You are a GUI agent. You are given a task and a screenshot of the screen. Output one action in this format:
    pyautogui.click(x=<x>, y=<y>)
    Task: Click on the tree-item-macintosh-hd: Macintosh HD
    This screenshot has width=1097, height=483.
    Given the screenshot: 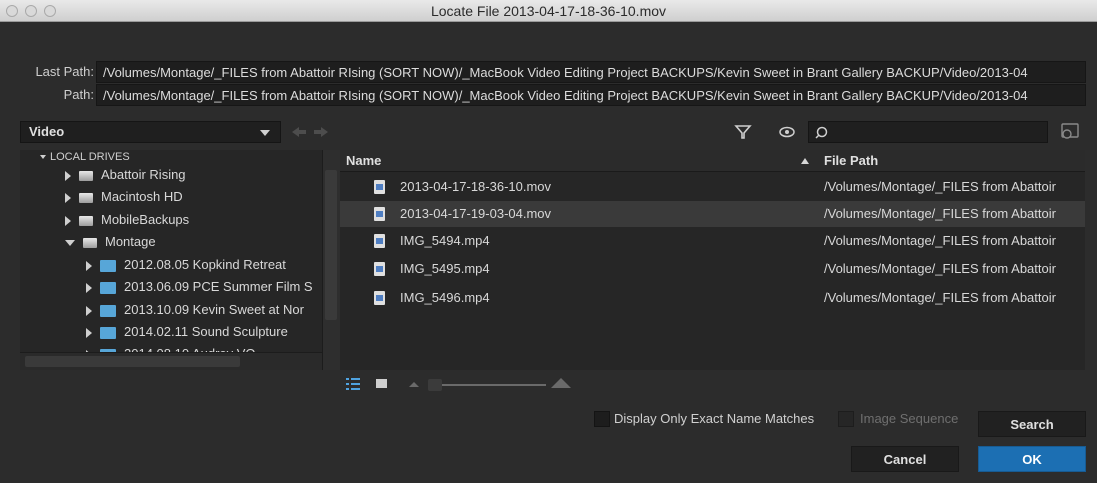 What is the action you would take?
    pyautogui.click(x=124, y=197)
    